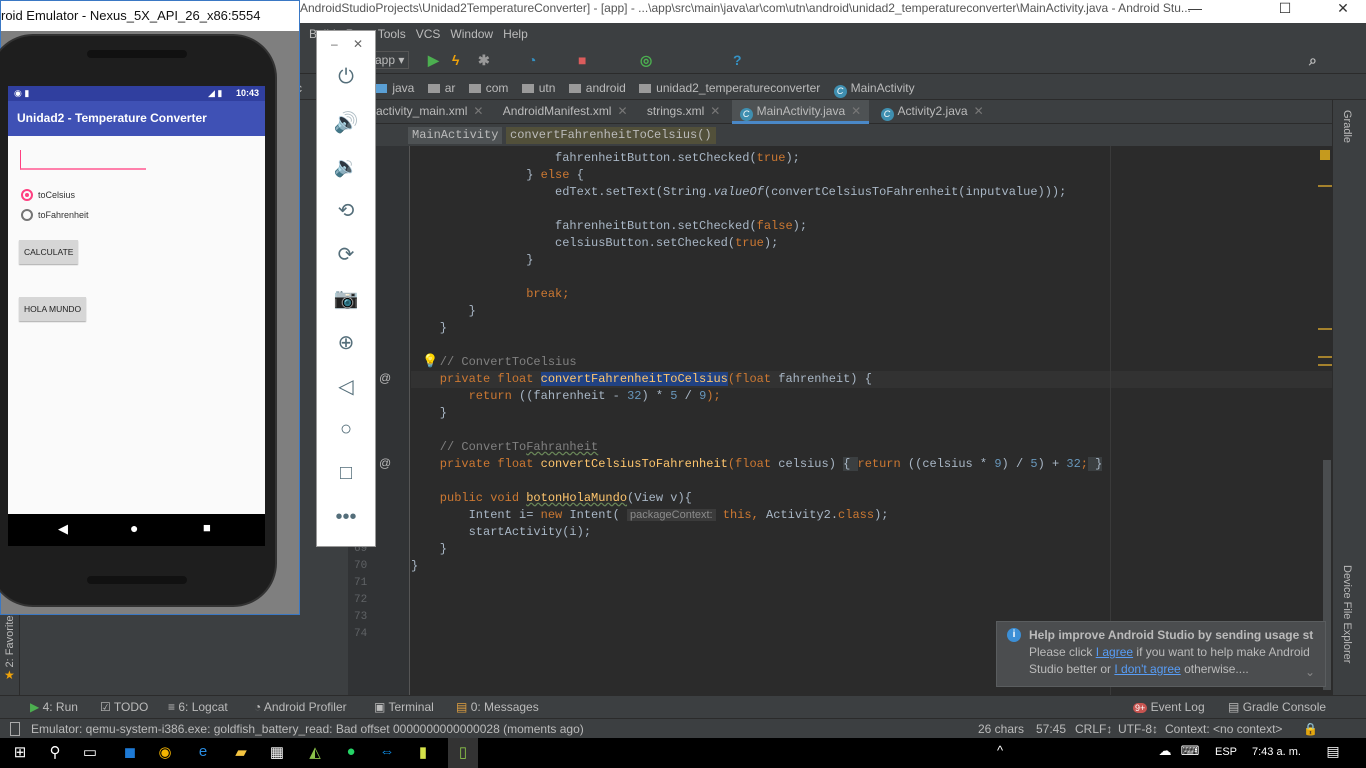  I want to click on camera-icon: 📷, so click(346, 298).